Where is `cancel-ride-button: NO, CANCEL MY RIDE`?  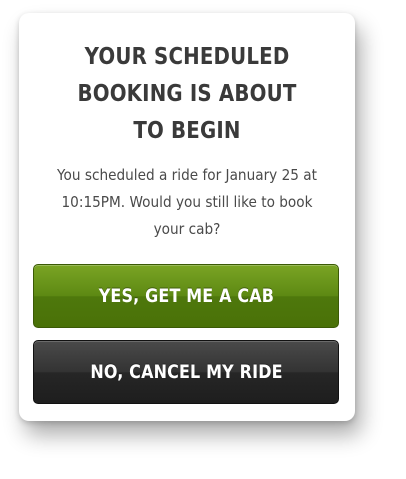 cancel-ride-button: NO, CANCEL MY RIDE is located at coordinates (186, 372).